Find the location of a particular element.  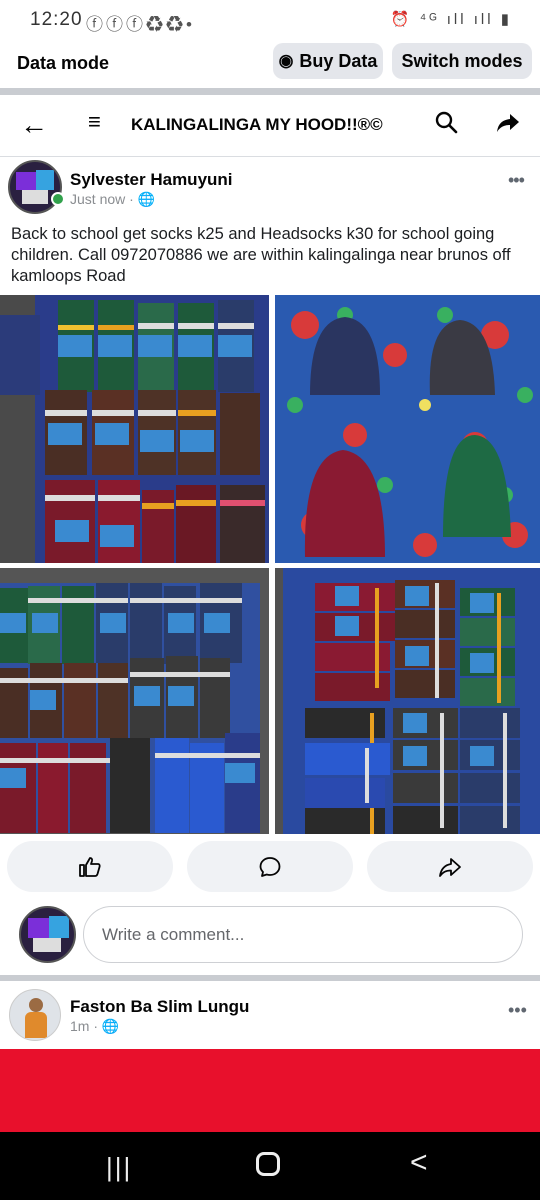

buy-data-label: Buy Data is located at coordinates (338, 60).